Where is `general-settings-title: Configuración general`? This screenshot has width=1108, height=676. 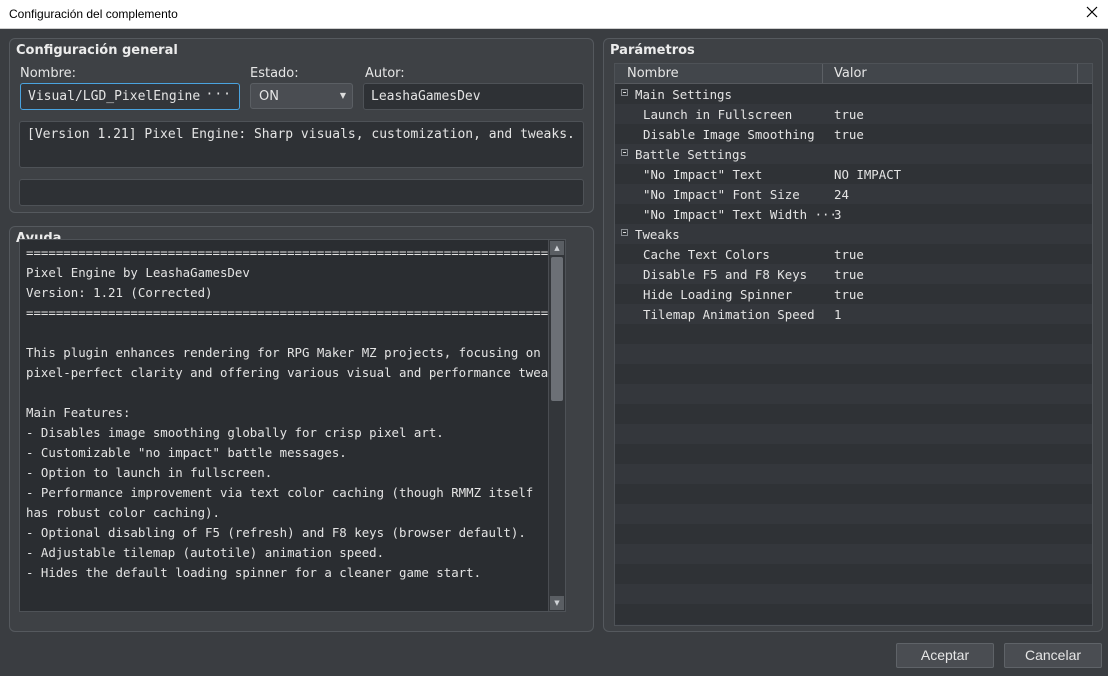 general-settings-title: Configuración general is located at coordinates (97, 50).